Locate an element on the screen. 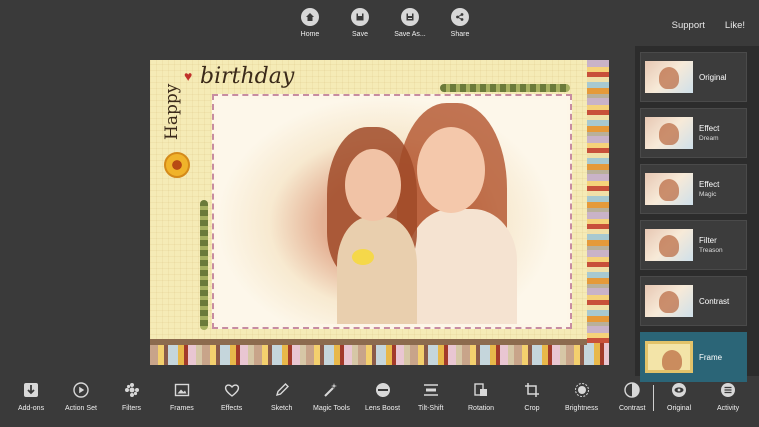 This screenshot has height=427, width=759. eye-icon is located at coordinates (679, 390).